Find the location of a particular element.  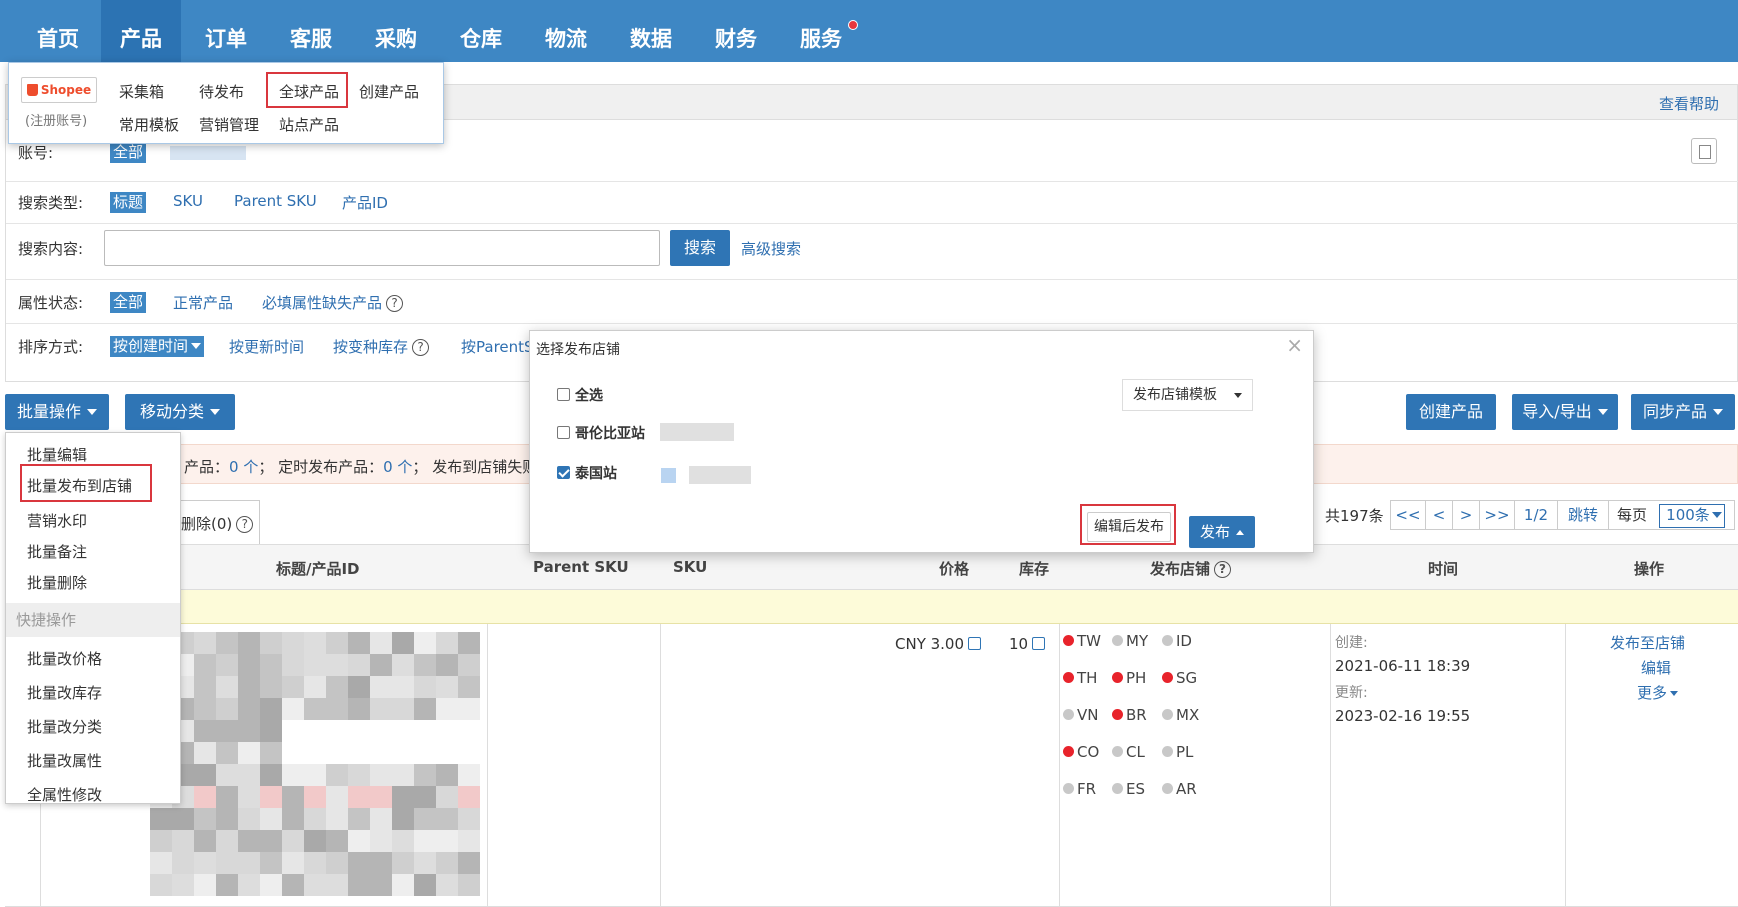

search-button: 搜索 is located at coordinates (700, 248).